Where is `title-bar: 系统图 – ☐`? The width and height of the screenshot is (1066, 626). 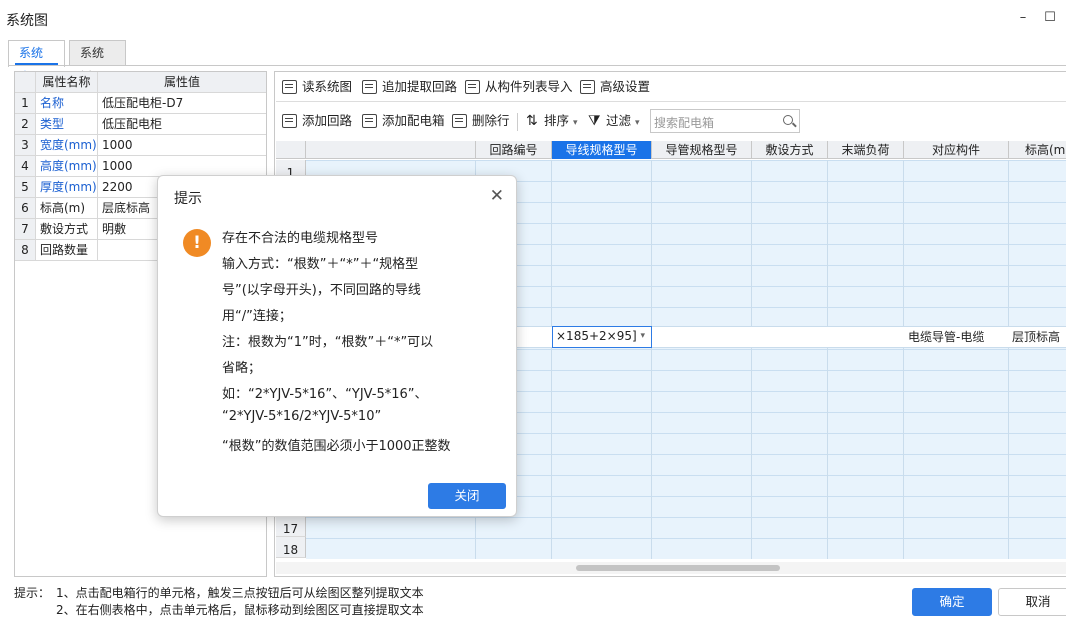
title-bar: 系统图 – ☐ is located at coordinates (533, 18).